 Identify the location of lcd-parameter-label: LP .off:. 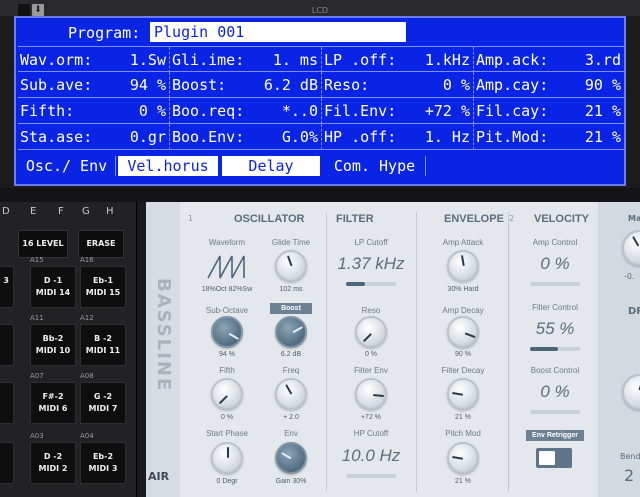
(360, 60).